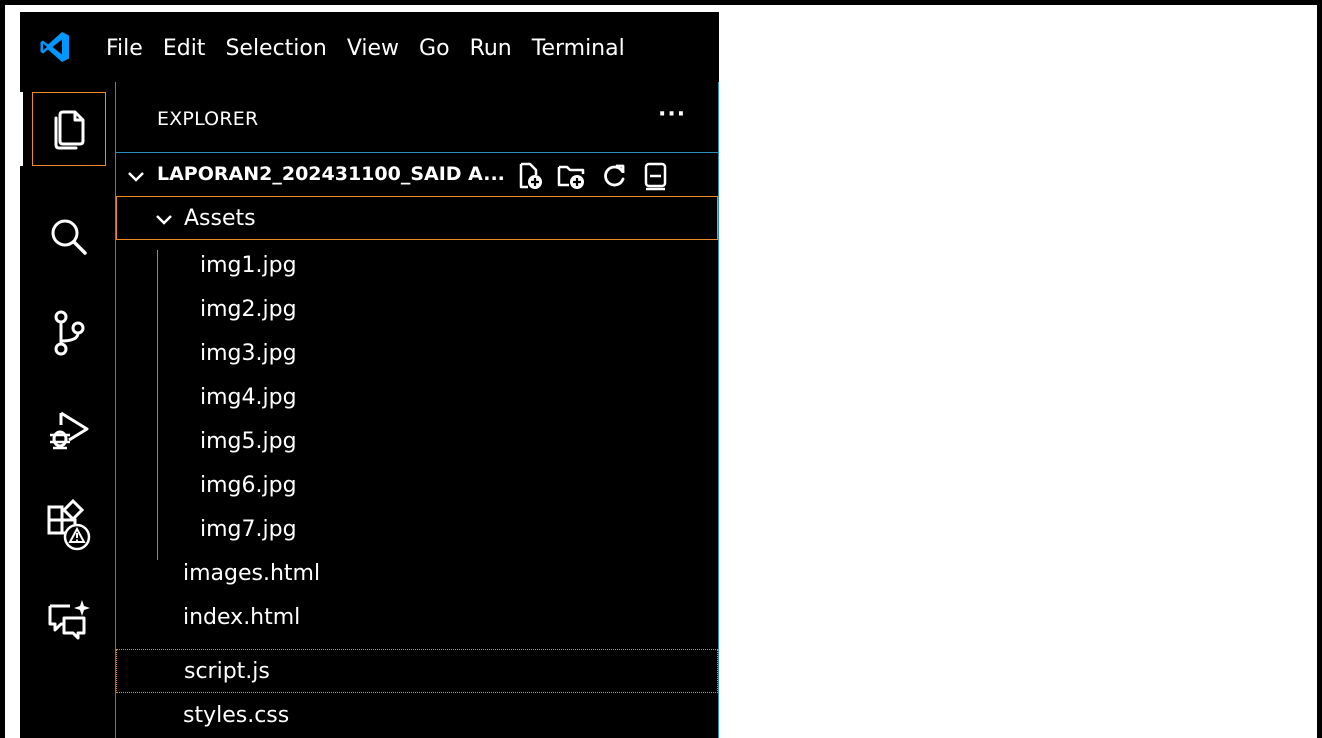 The height and width of the screenshot is (738, 1322). I want to click on file-img4: img4.jpg, so click(417, 398).